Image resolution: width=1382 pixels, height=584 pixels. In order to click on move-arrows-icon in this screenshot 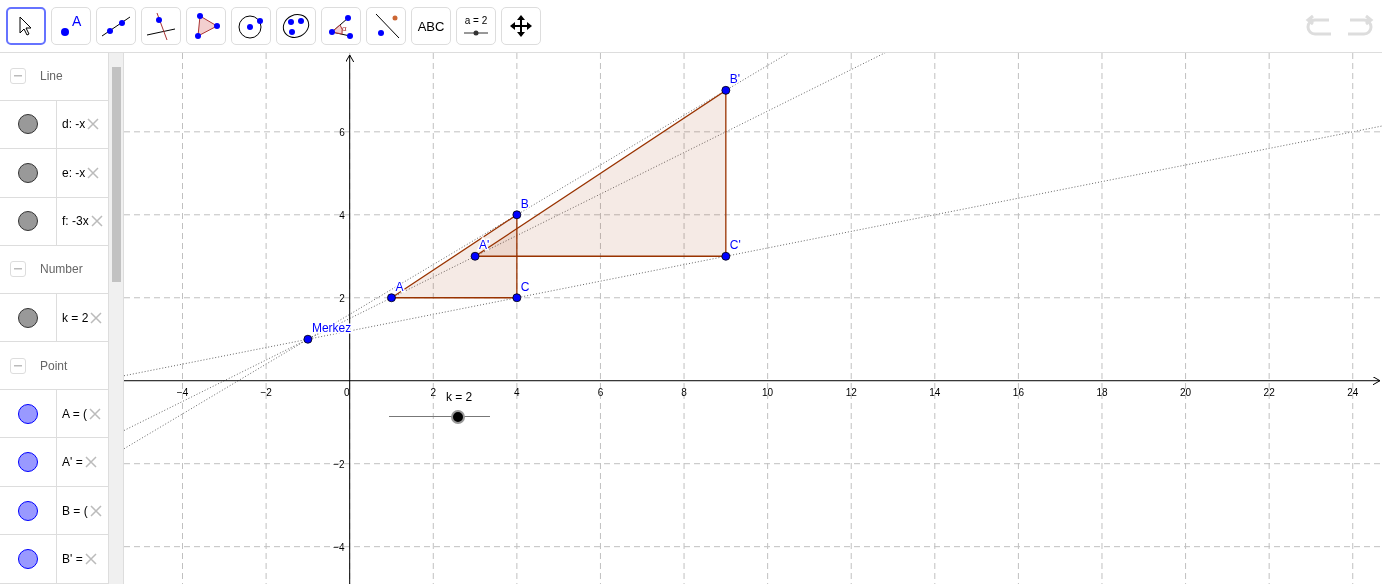, I will do `click(521, 26)`.